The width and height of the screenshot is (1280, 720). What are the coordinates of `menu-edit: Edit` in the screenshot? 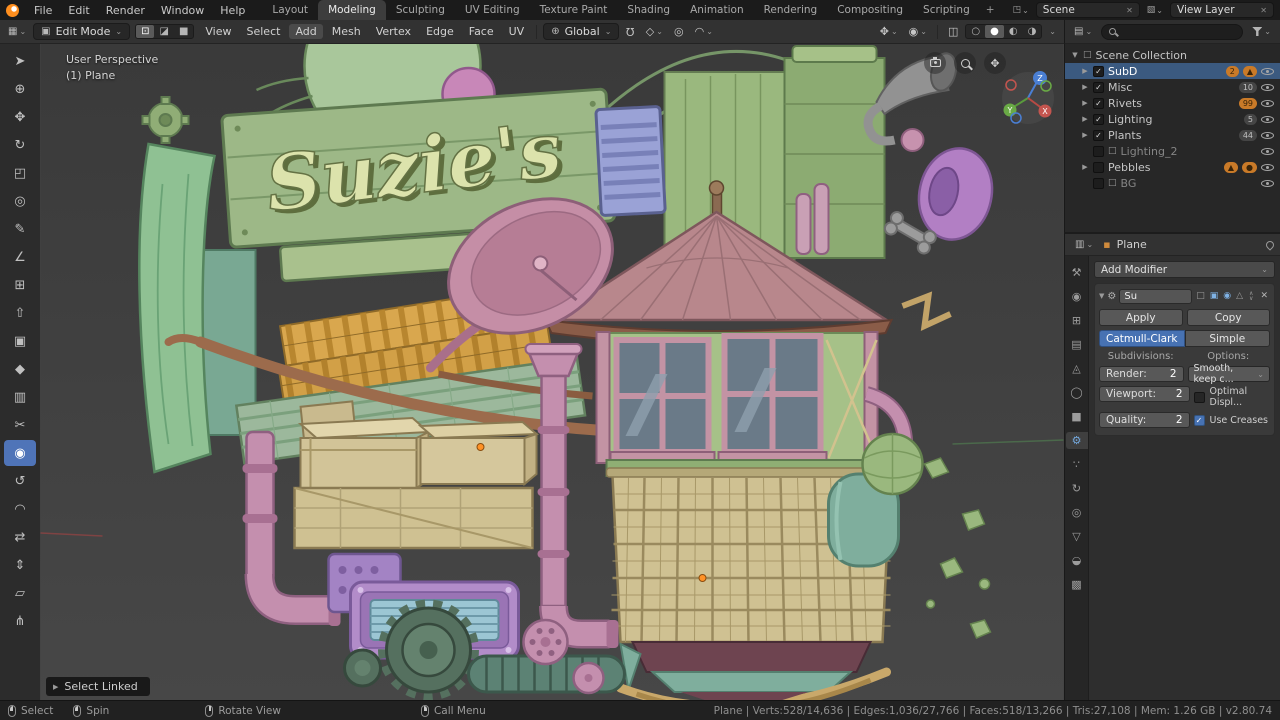 It's located at (78, 10).